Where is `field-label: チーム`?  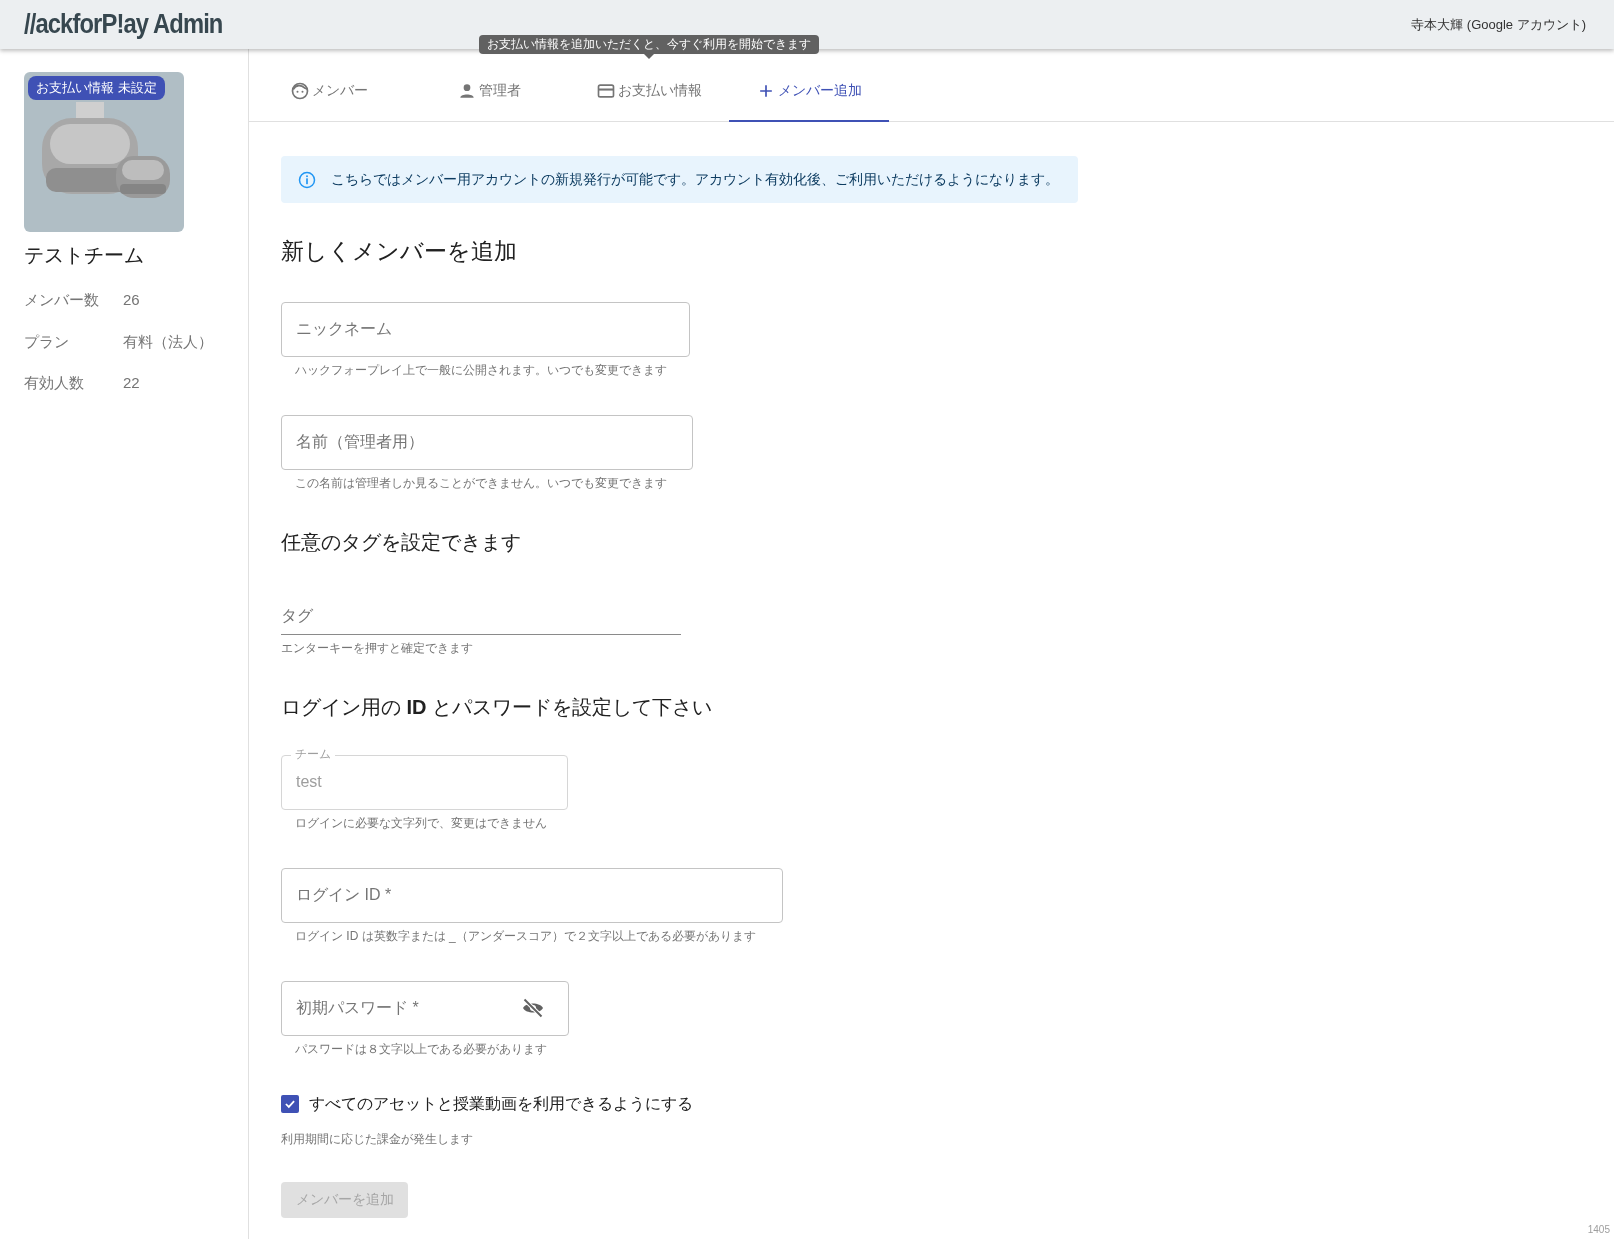 field-label: チーム is located at coordinates (313, 753).